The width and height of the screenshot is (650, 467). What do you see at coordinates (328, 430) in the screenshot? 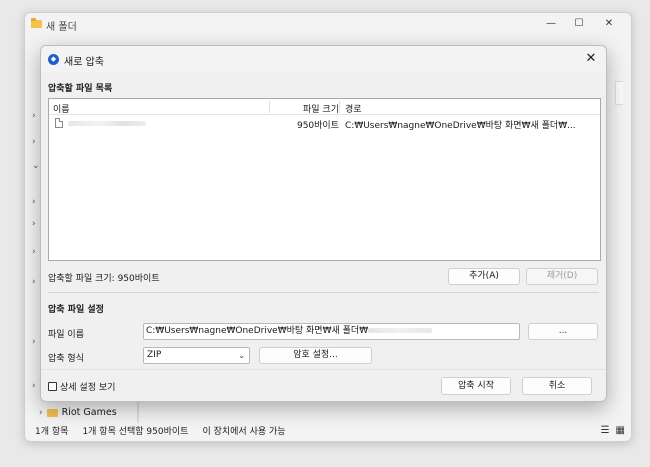
I see `status-bar: 1개 항목 1개 항목 선택함 950바이트 이 장치에서 사용 가능` at bounding box center [328, 430].